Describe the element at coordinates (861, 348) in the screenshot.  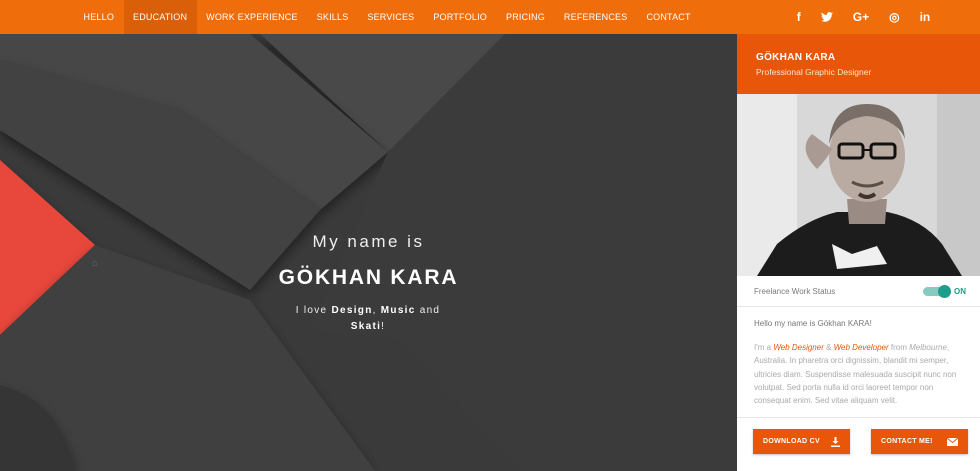
I see `role-web-developer: Web Developer` at that location.